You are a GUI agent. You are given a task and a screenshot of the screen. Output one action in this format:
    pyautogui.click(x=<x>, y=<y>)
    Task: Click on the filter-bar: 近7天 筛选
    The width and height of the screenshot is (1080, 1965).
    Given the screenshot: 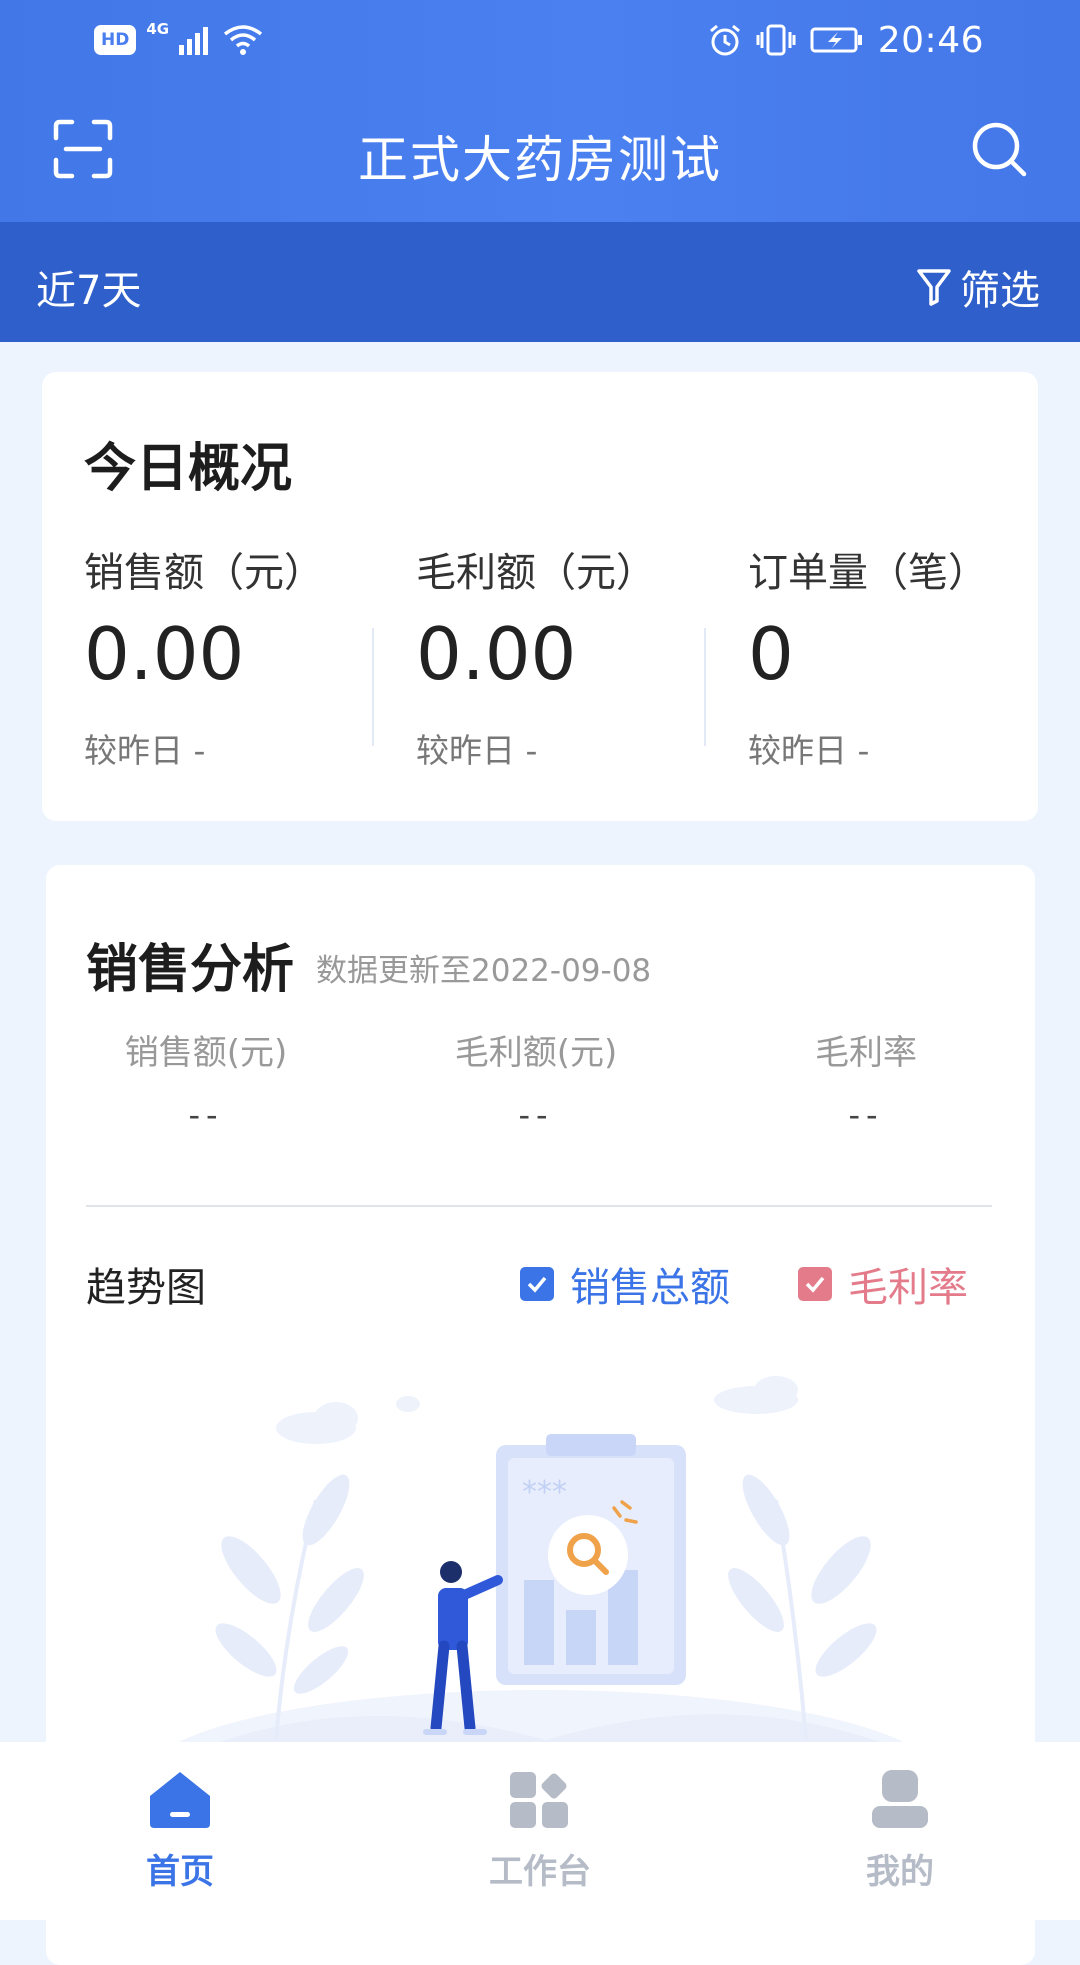 What is the action you would take?
    pyautogui.click(x=540, y=282)
    